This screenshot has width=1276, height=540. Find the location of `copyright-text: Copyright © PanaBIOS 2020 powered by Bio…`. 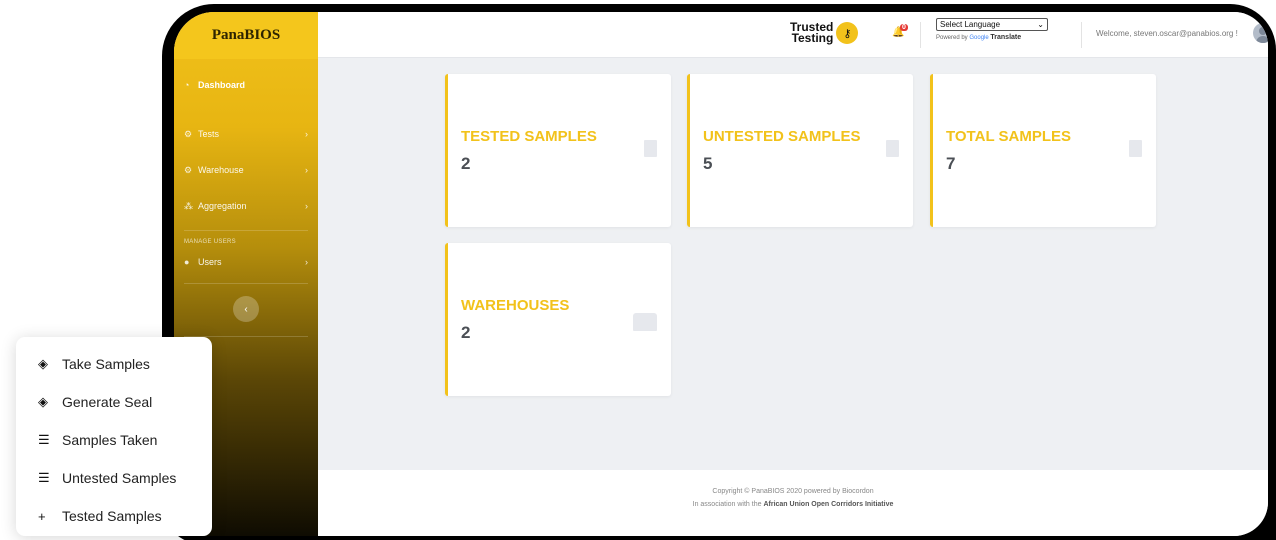

copyright-text: Copyright © PanaBIOS 2020 powered by Bio… is located at coordinates (793, 491).